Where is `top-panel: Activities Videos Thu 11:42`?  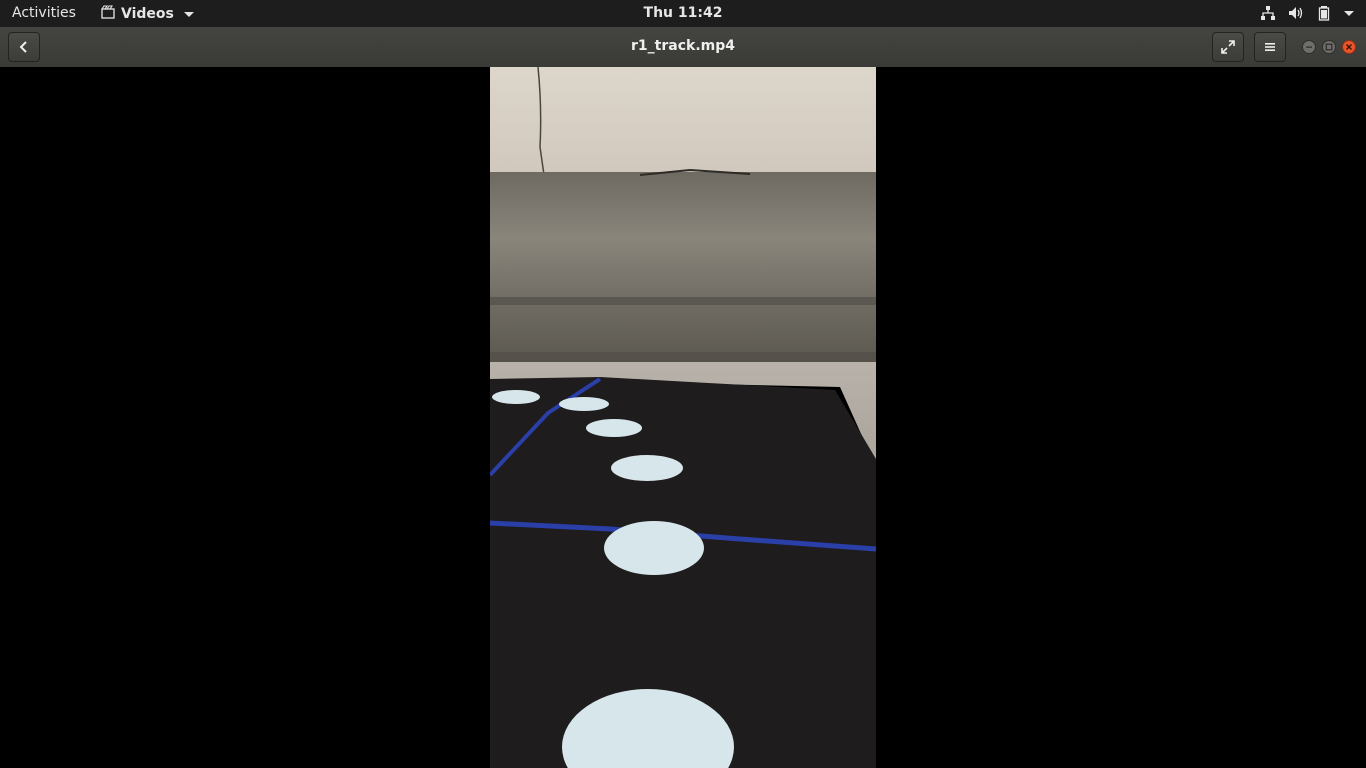 top-panel: Activities Videos Thu 11:42 is located at coordinates (683, 13).